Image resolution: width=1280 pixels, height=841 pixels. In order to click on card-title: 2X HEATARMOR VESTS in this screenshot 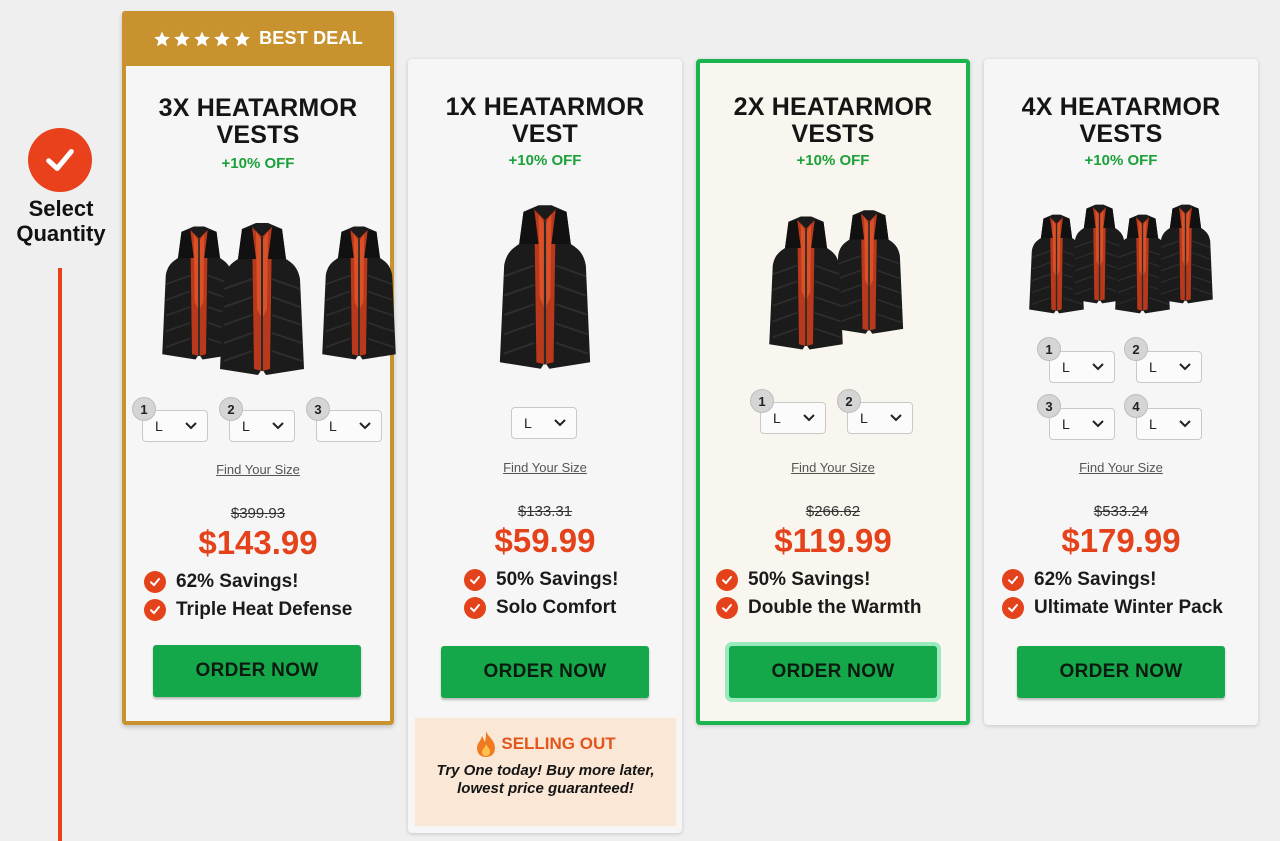, I will do `click(833, 120)`.